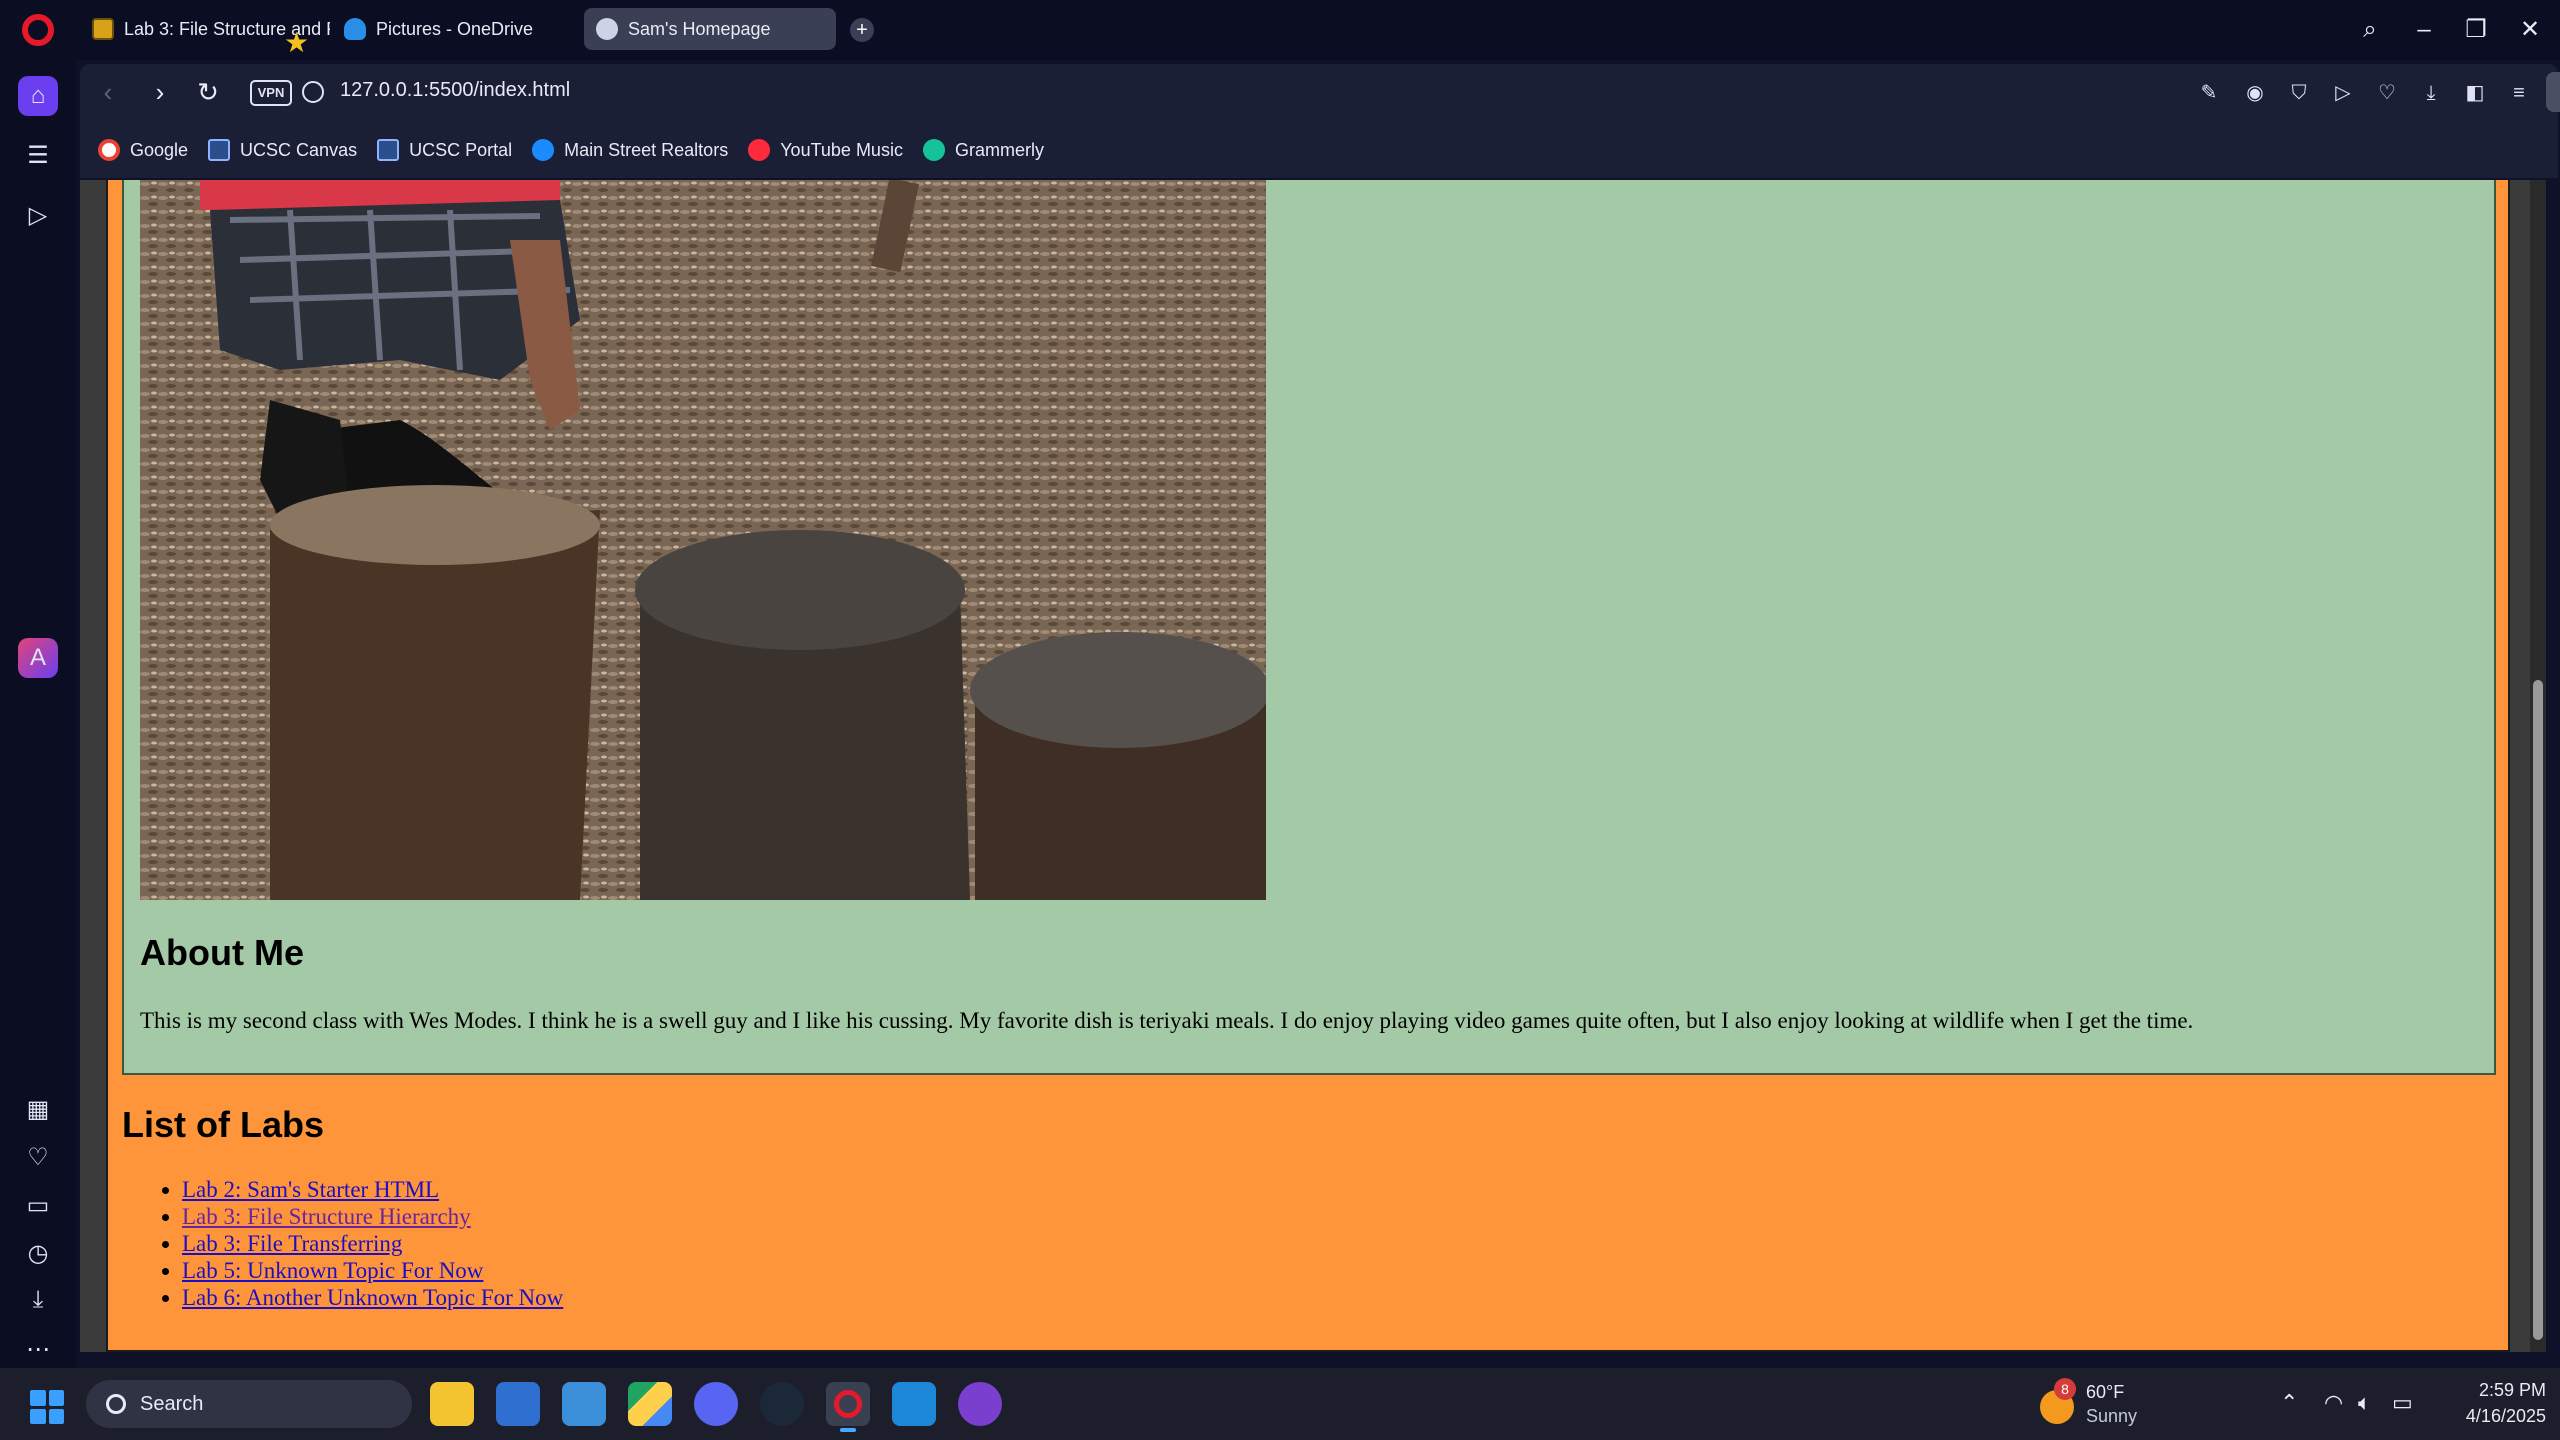 This screenshot has height=1440, width=2560. What do you see at coordinates (222, 952) in the screenshot?
I see `about-me-heading: About Me` at bounding box center [222, 952].